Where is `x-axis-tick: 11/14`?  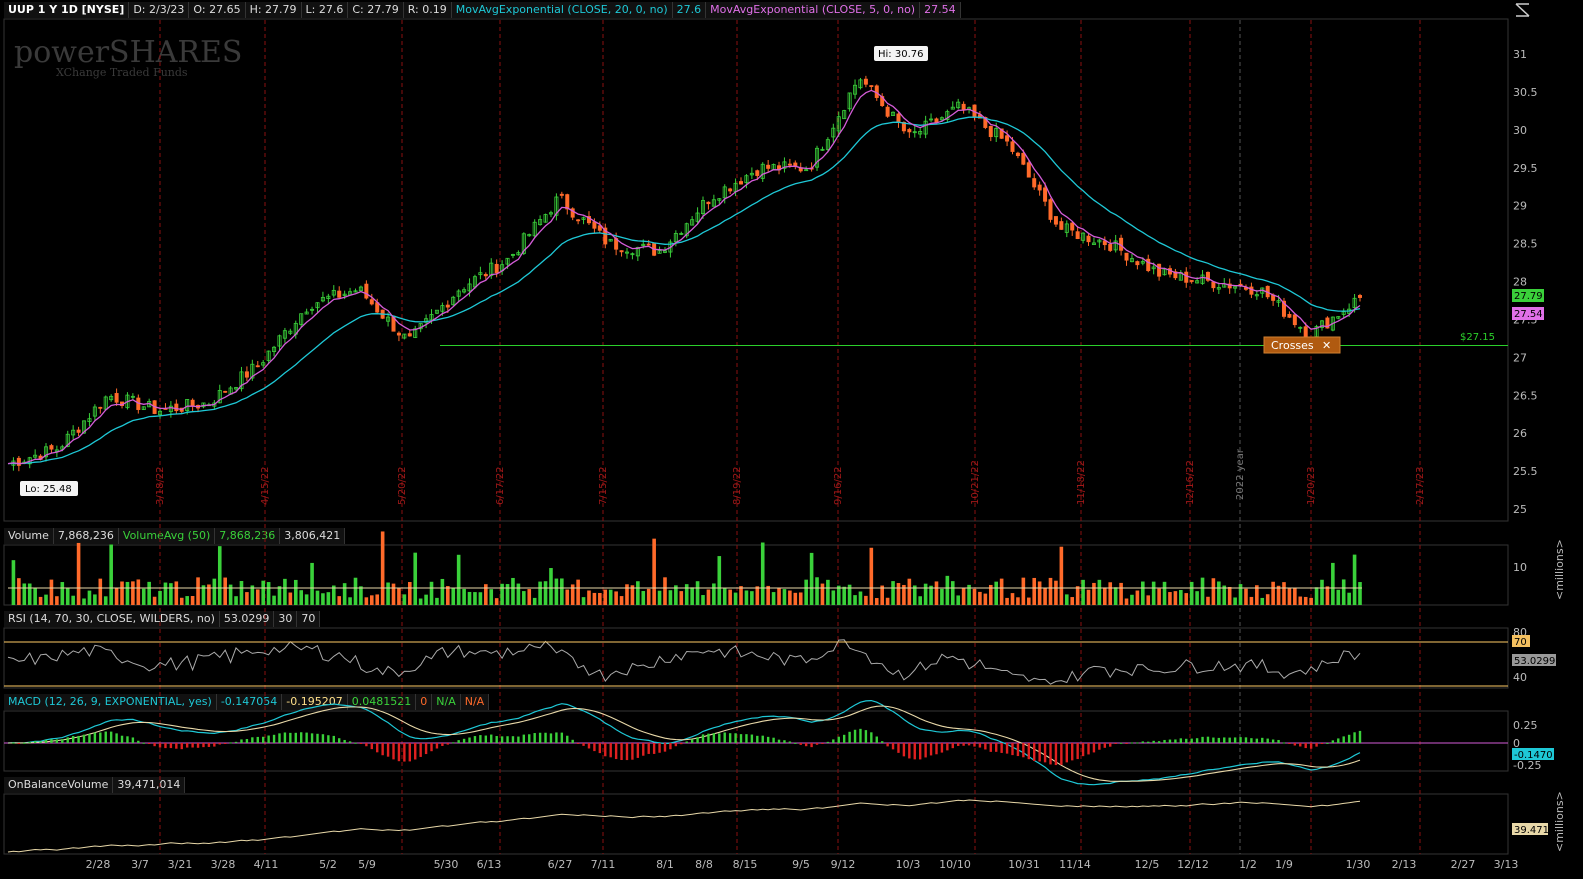
x-axis-tick: 11/14 is located at coordinates (1075, 864).